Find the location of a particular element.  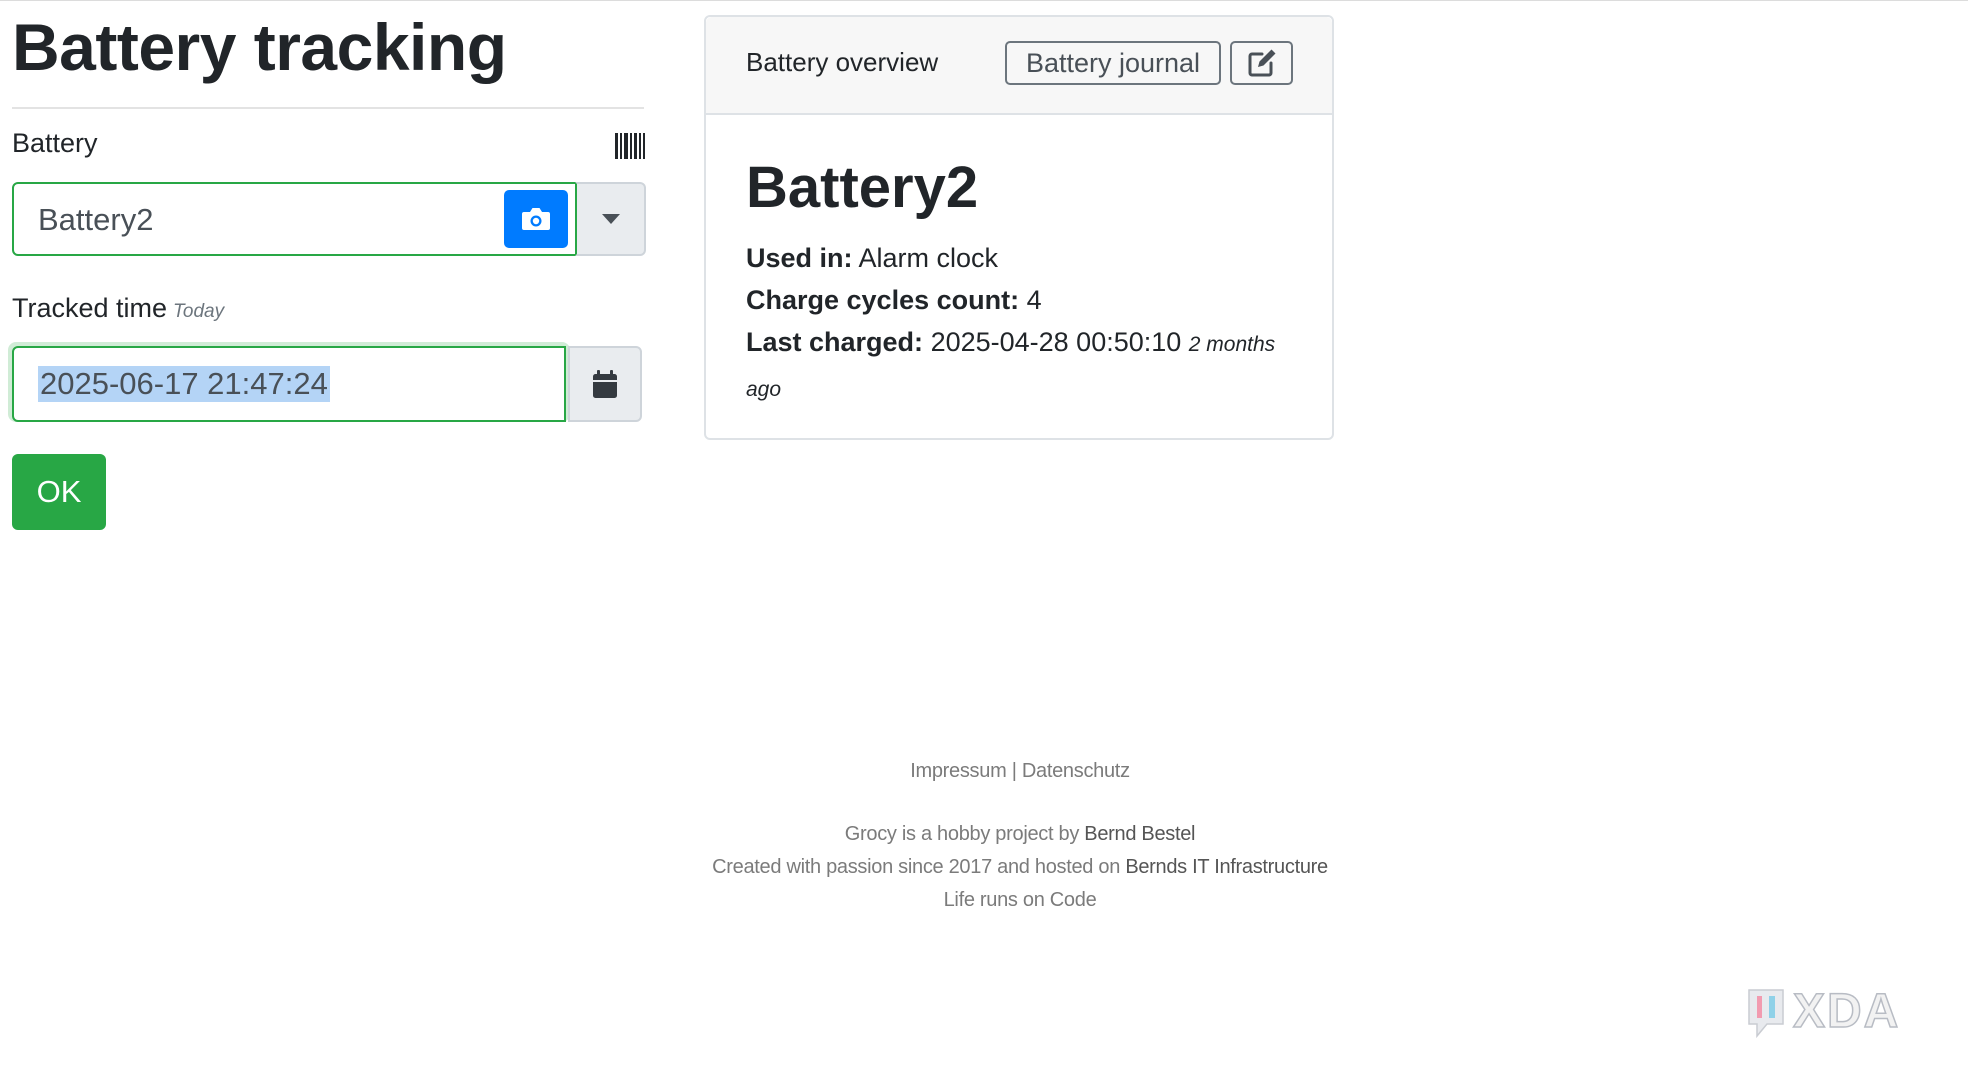

tracked-time-input: 2025-06-17 21:47:24 is located at coordinates (289, 384).